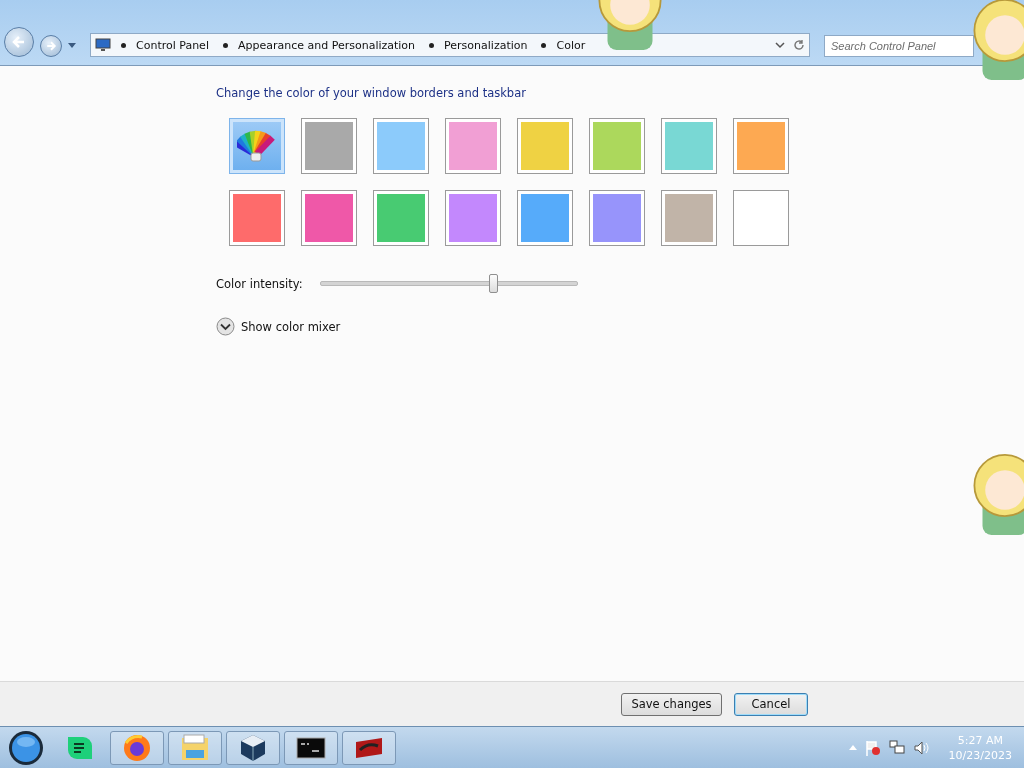  Describe the element at coordinates (852, 747) in the screenshot. I see `show-hidden-icons-icon` at that location.